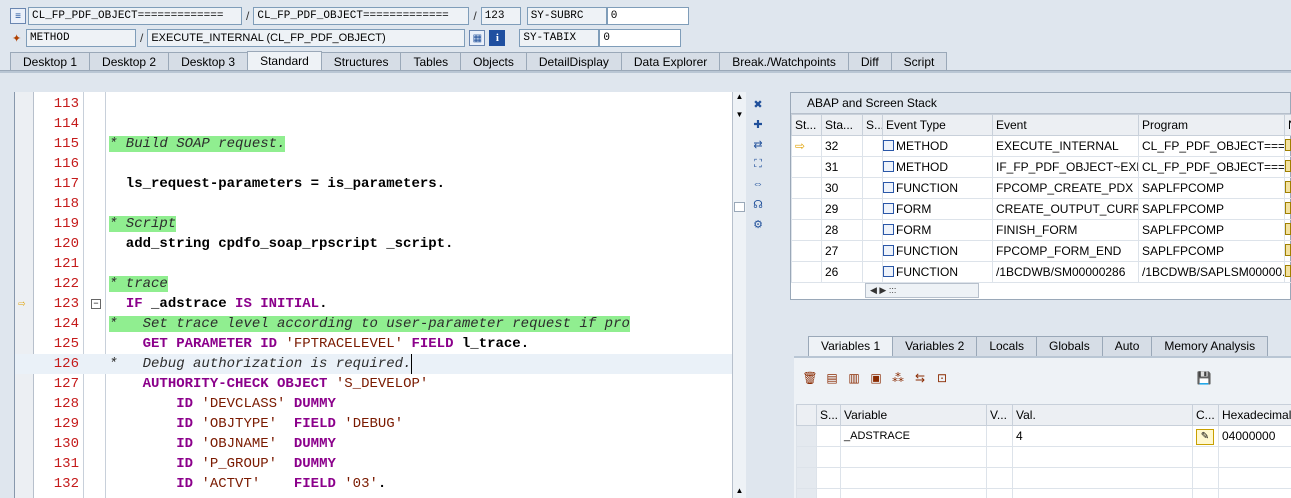  What do you see at coordinates (50, 61) in the screenshot?
I see `tab-desktop-1: Desktop 1` at bounding box center [50, 61].